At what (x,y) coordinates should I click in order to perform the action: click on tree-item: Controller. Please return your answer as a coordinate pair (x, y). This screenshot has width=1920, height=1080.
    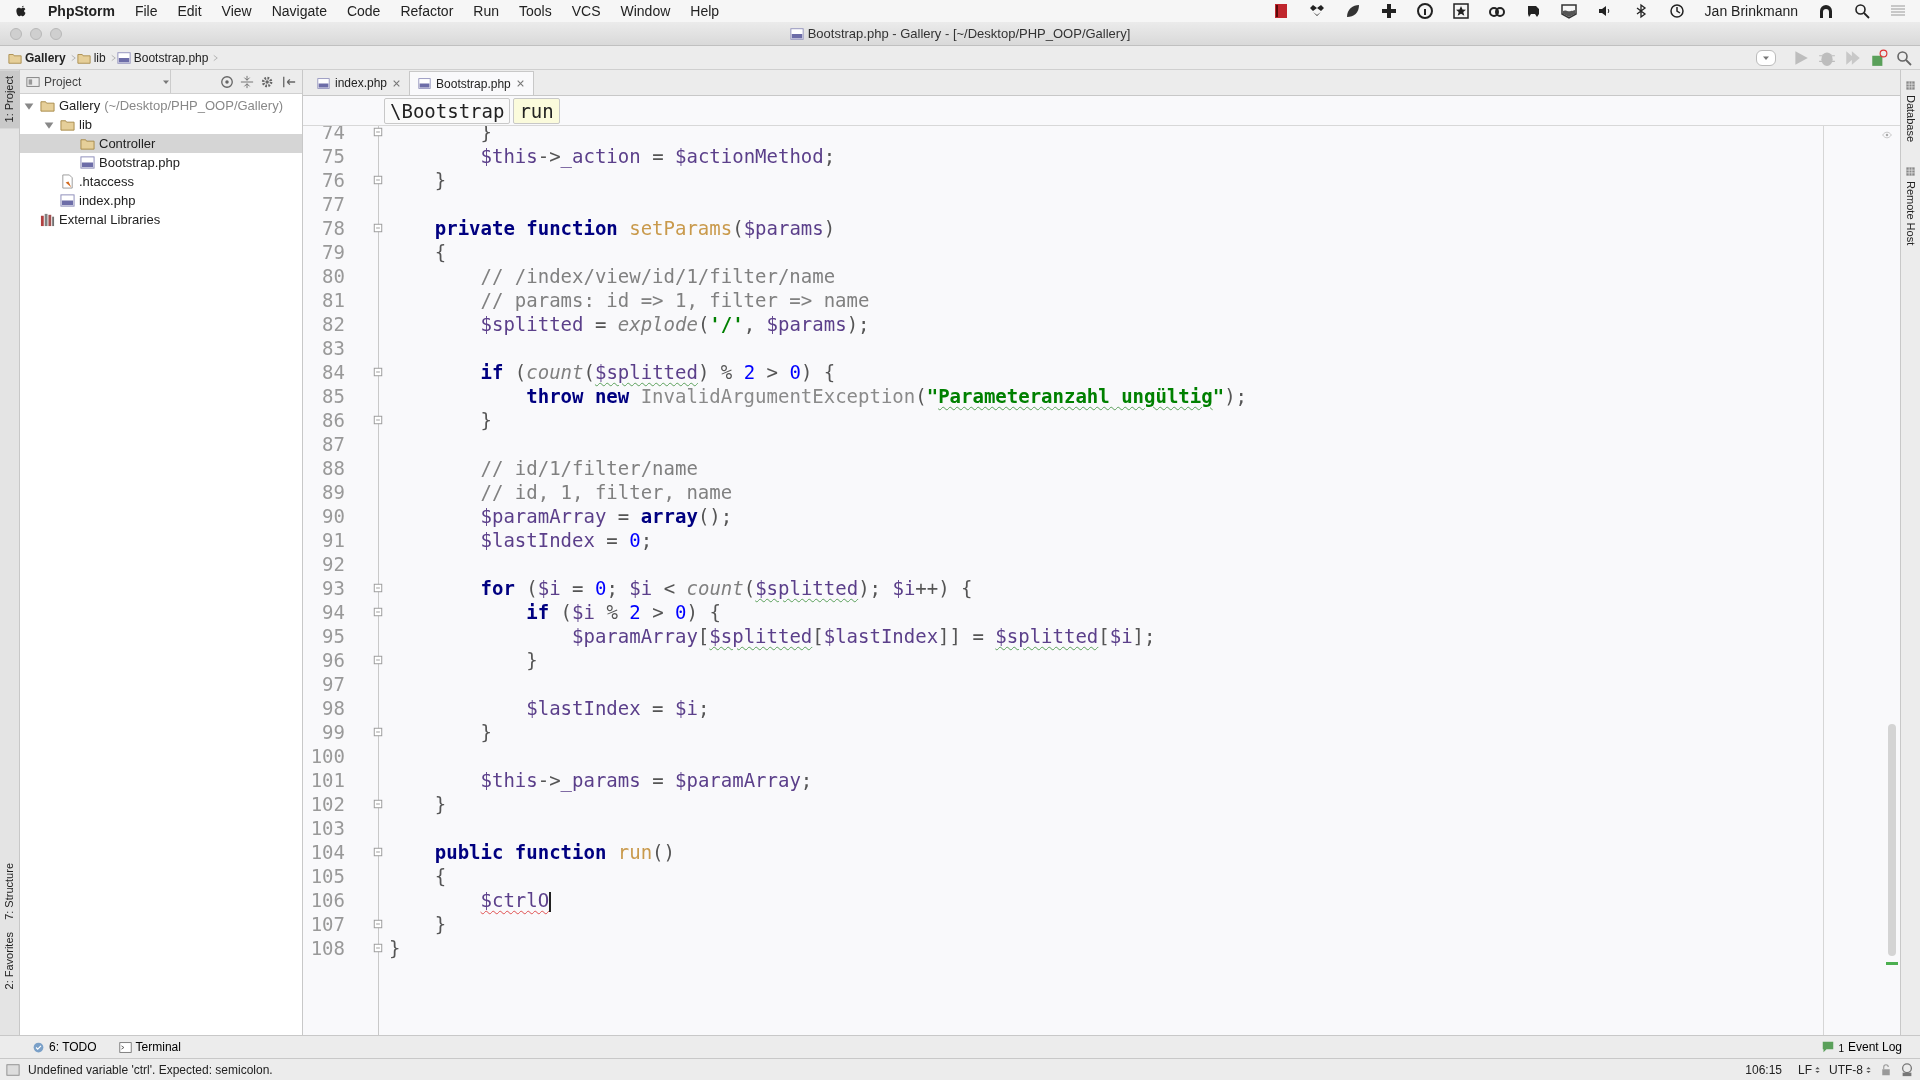
    Looking at the image, I should click on (161, 143).